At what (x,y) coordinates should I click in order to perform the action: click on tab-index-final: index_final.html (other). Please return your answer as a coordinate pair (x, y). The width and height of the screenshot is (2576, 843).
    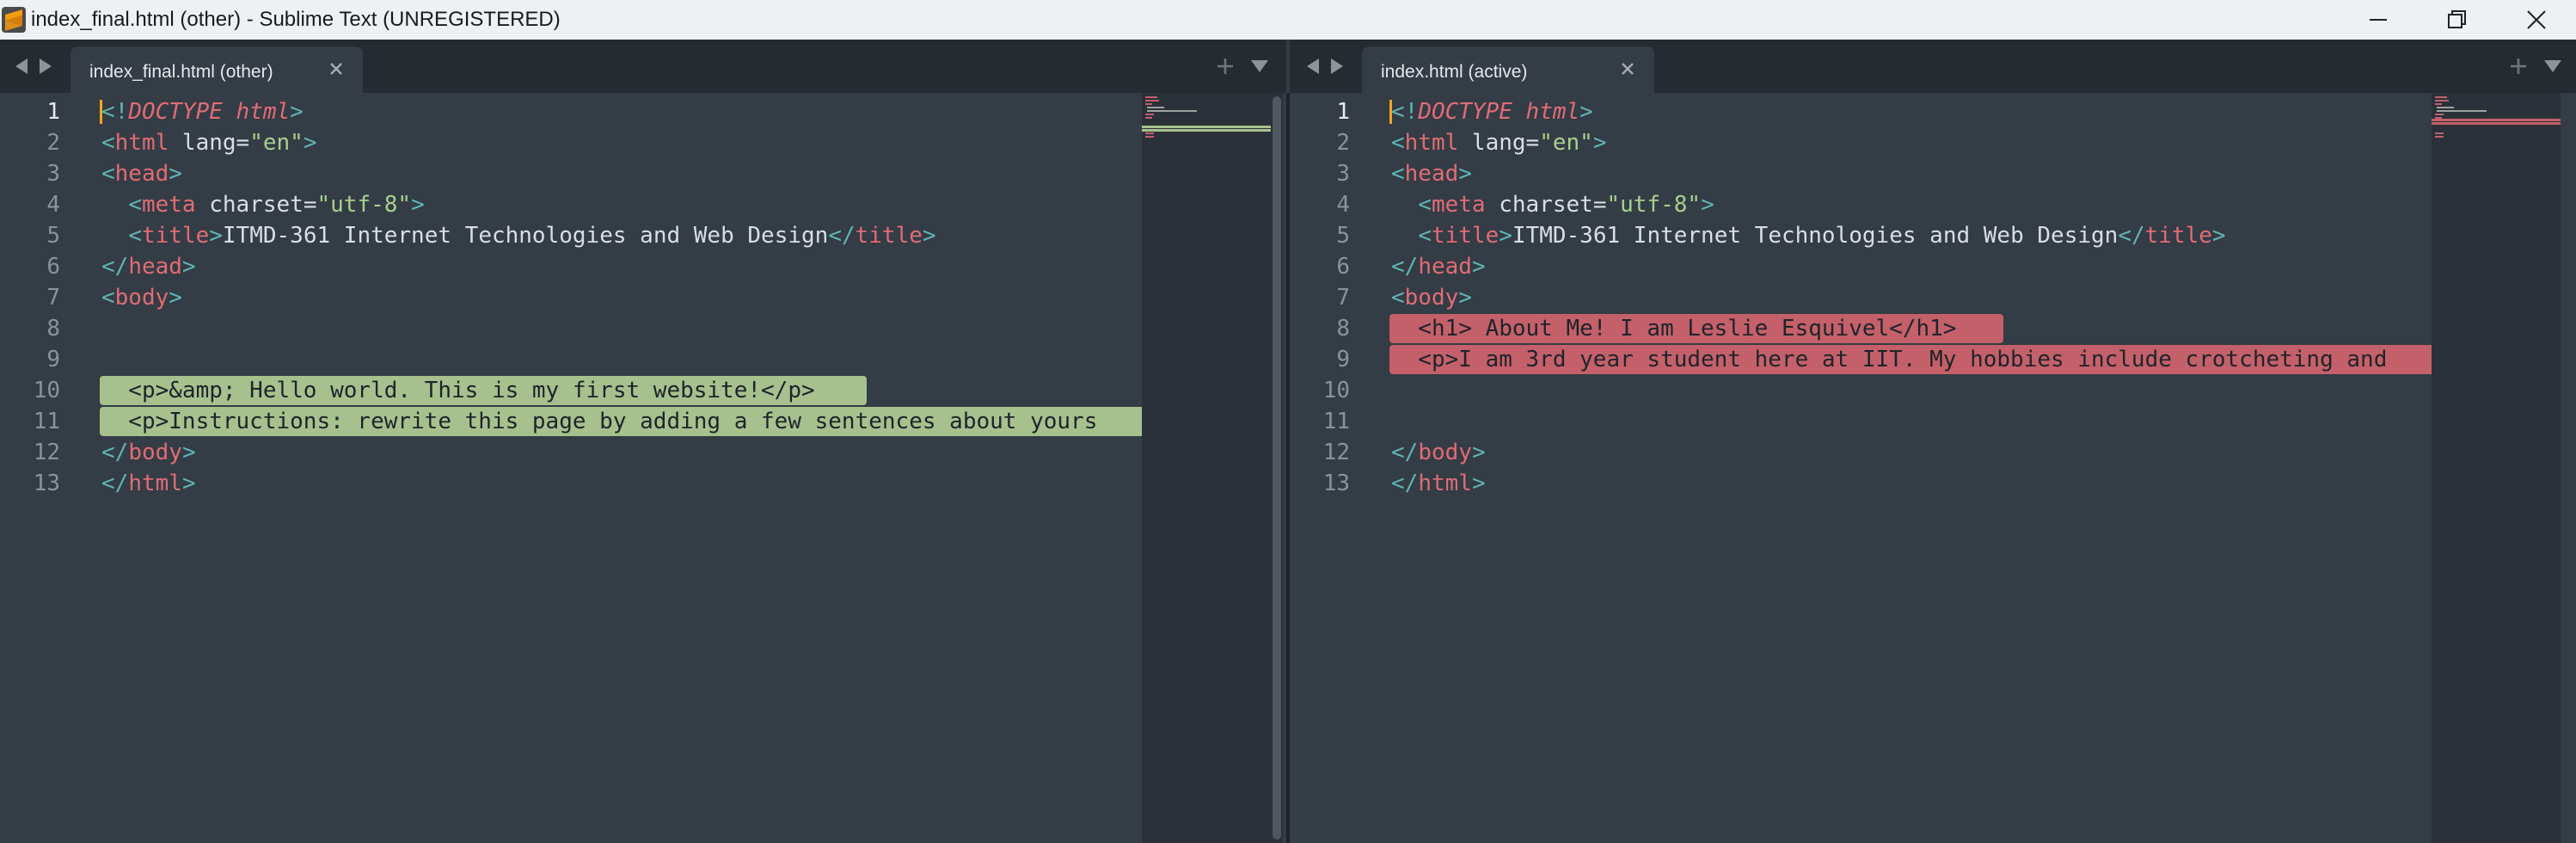
    Looking at the image, I should click on (217, 69).